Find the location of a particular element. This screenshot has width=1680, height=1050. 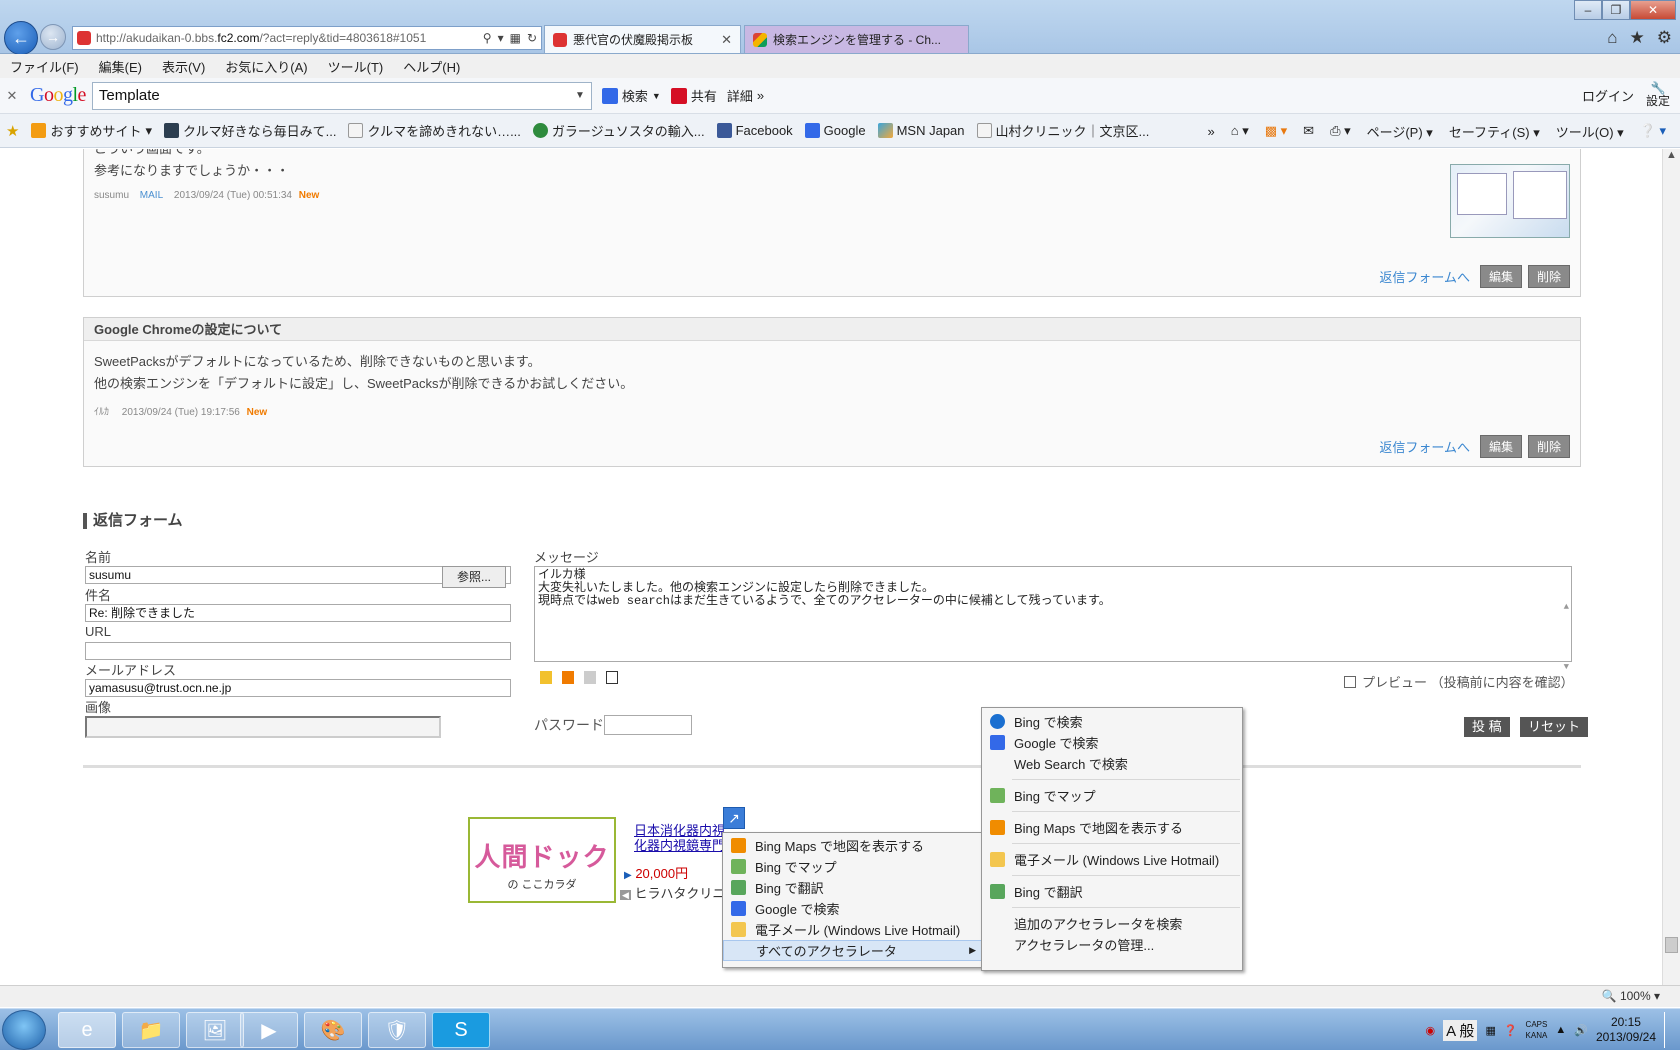

submenu-item-bing-maps: Bing Maps で地図を表示する is located at coordinates (1112, 827).